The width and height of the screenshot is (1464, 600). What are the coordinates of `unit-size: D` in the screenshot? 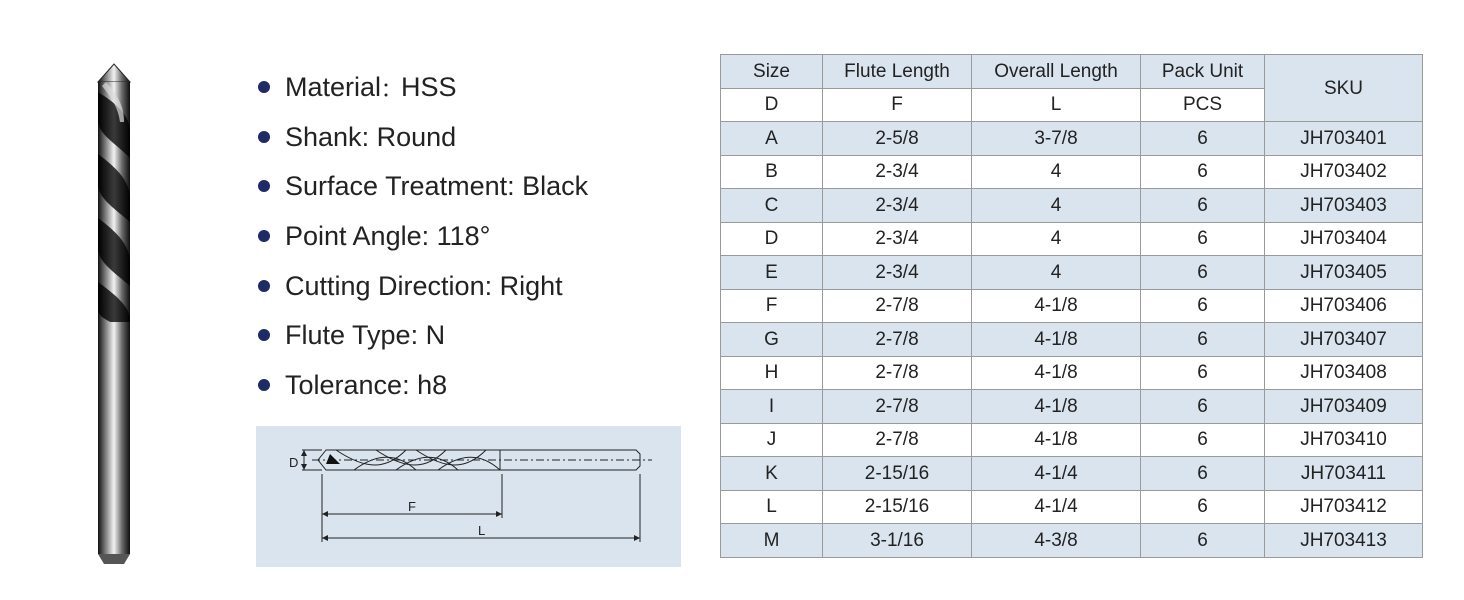 It's located at (771, 104).